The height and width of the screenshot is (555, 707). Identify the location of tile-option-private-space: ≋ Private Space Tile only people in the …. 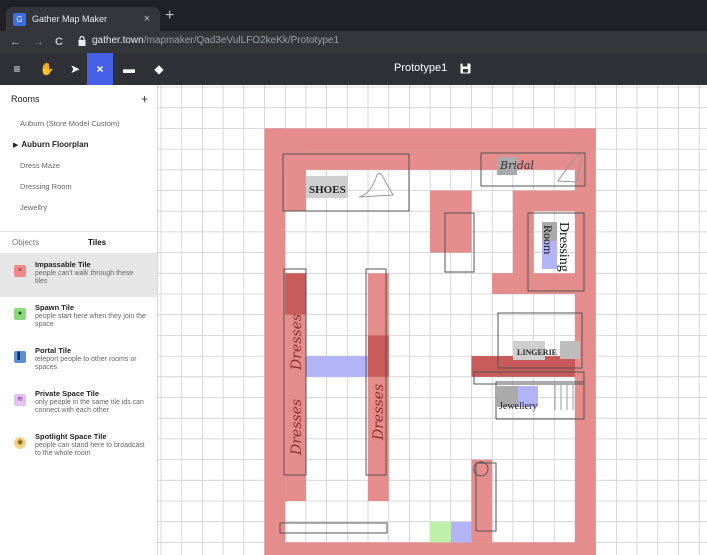
(78, 404).